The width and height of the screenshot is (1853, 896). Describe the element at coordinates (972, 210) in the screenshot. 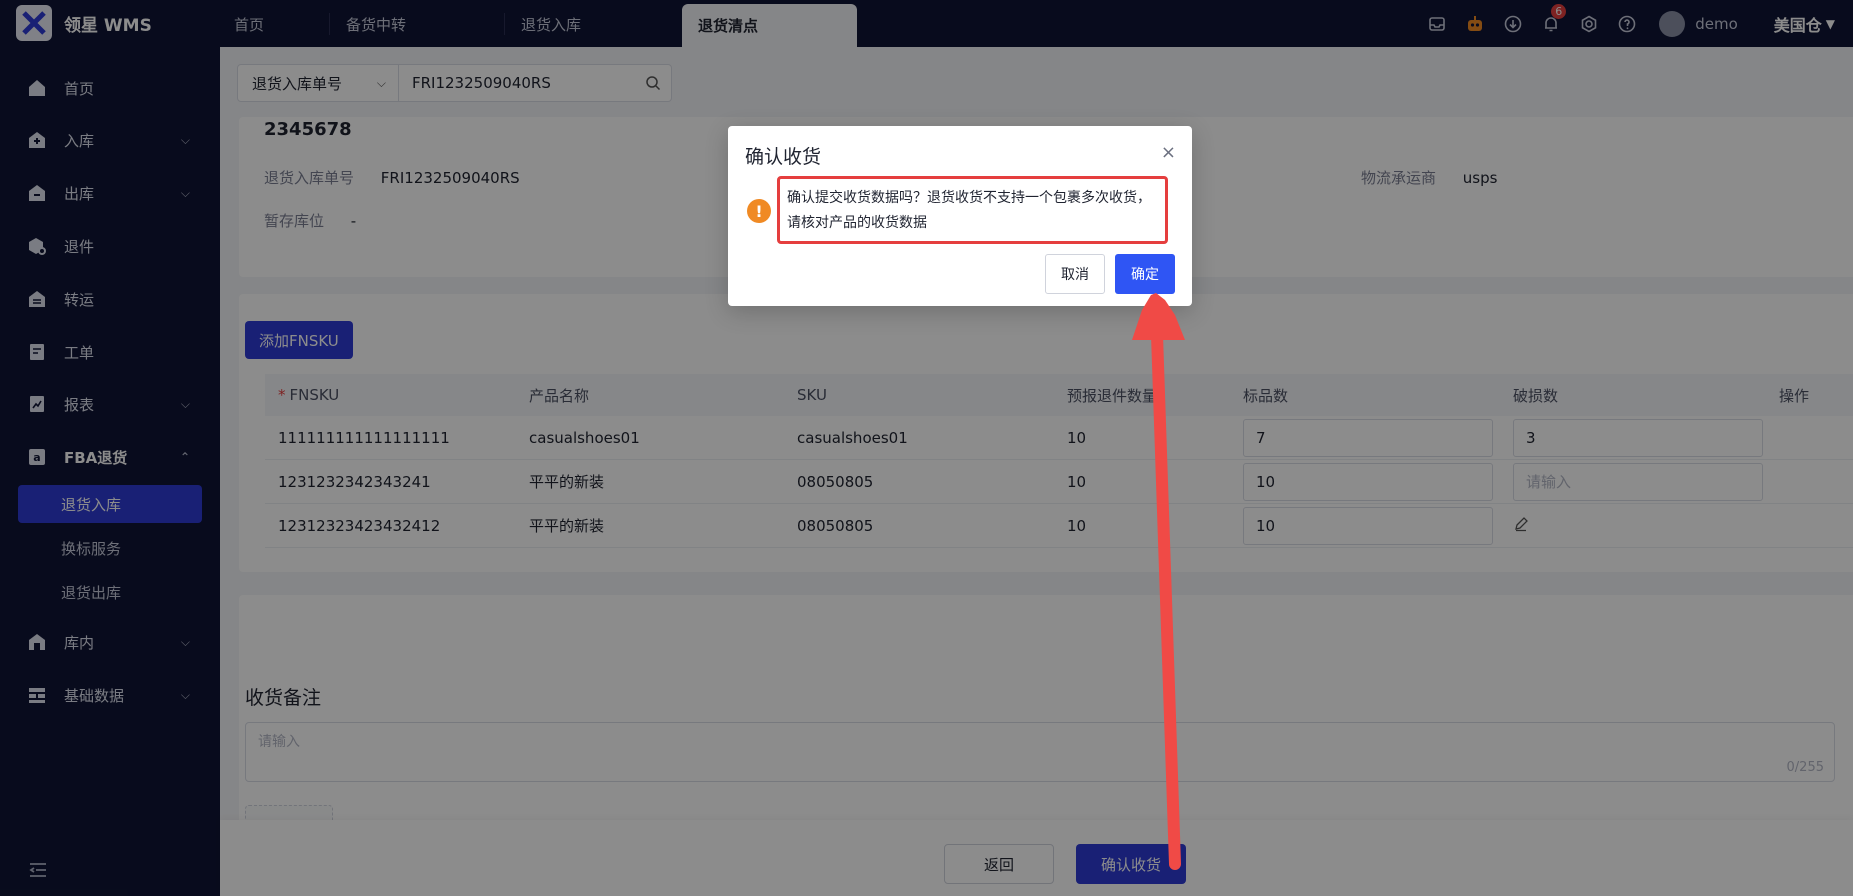

I see `dialog-message: 确认提交收货数据吗？退货收货不支持一个包裹多次收货，请核对产品的收货数据` at that location.